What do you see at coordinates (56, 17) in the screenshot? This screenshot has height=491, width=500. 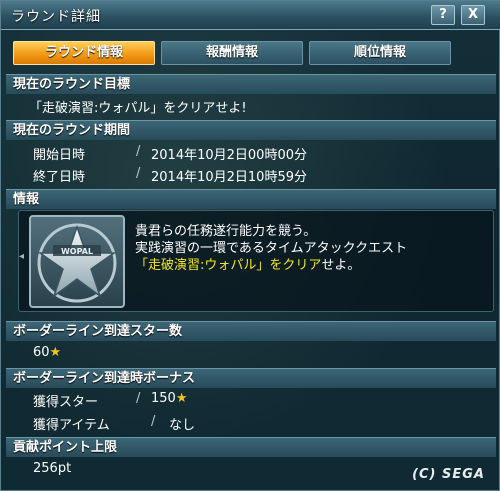 I see `window-title: ラウンド詳細` at bounding box center [56, 17].